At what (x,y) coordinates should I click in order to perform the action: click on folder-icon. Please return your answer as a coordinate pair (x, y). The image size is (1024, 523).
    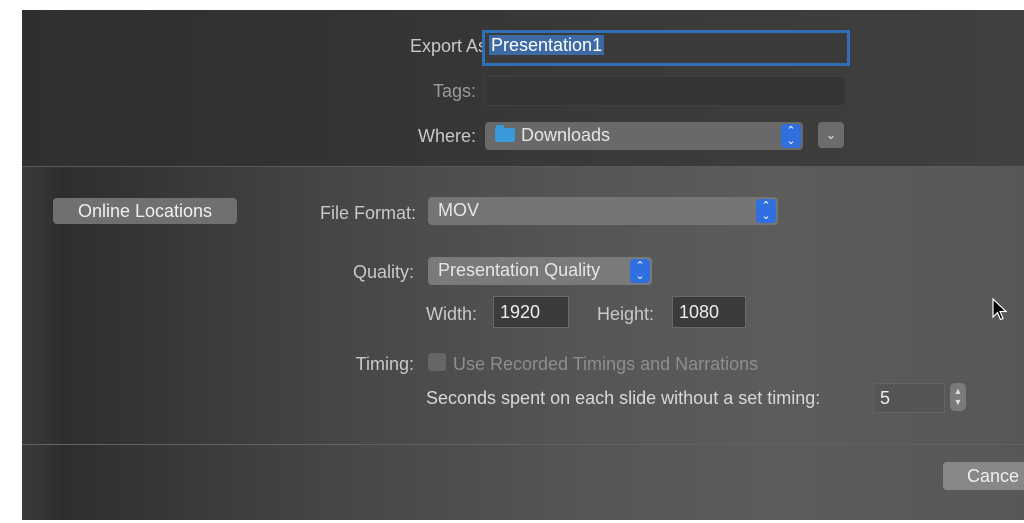
    Looking at the image, I should click on (505, 133).